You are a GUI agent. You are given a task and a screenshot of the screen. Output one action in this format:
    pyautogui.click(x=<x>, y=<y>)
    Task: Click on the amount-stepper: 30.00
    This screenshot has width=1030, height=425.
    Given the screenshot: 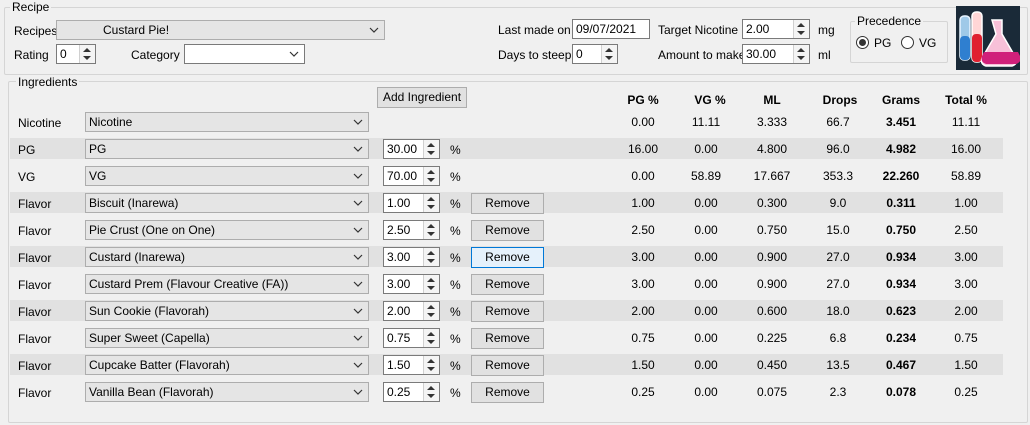 What is the action you would take?
    pyautogui.click(x=776, y=54)
    